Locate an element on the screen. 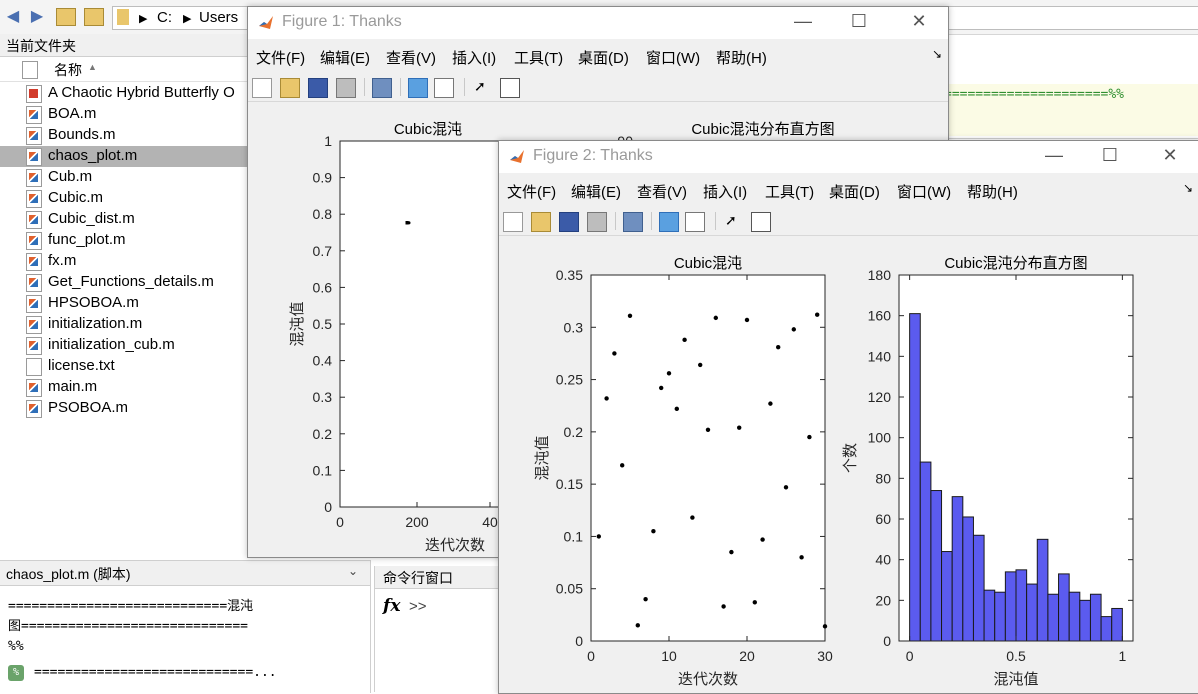 The width and height of the screenshot is (1198, 694). pdf-file-icon is located at coordinates (34, 94).